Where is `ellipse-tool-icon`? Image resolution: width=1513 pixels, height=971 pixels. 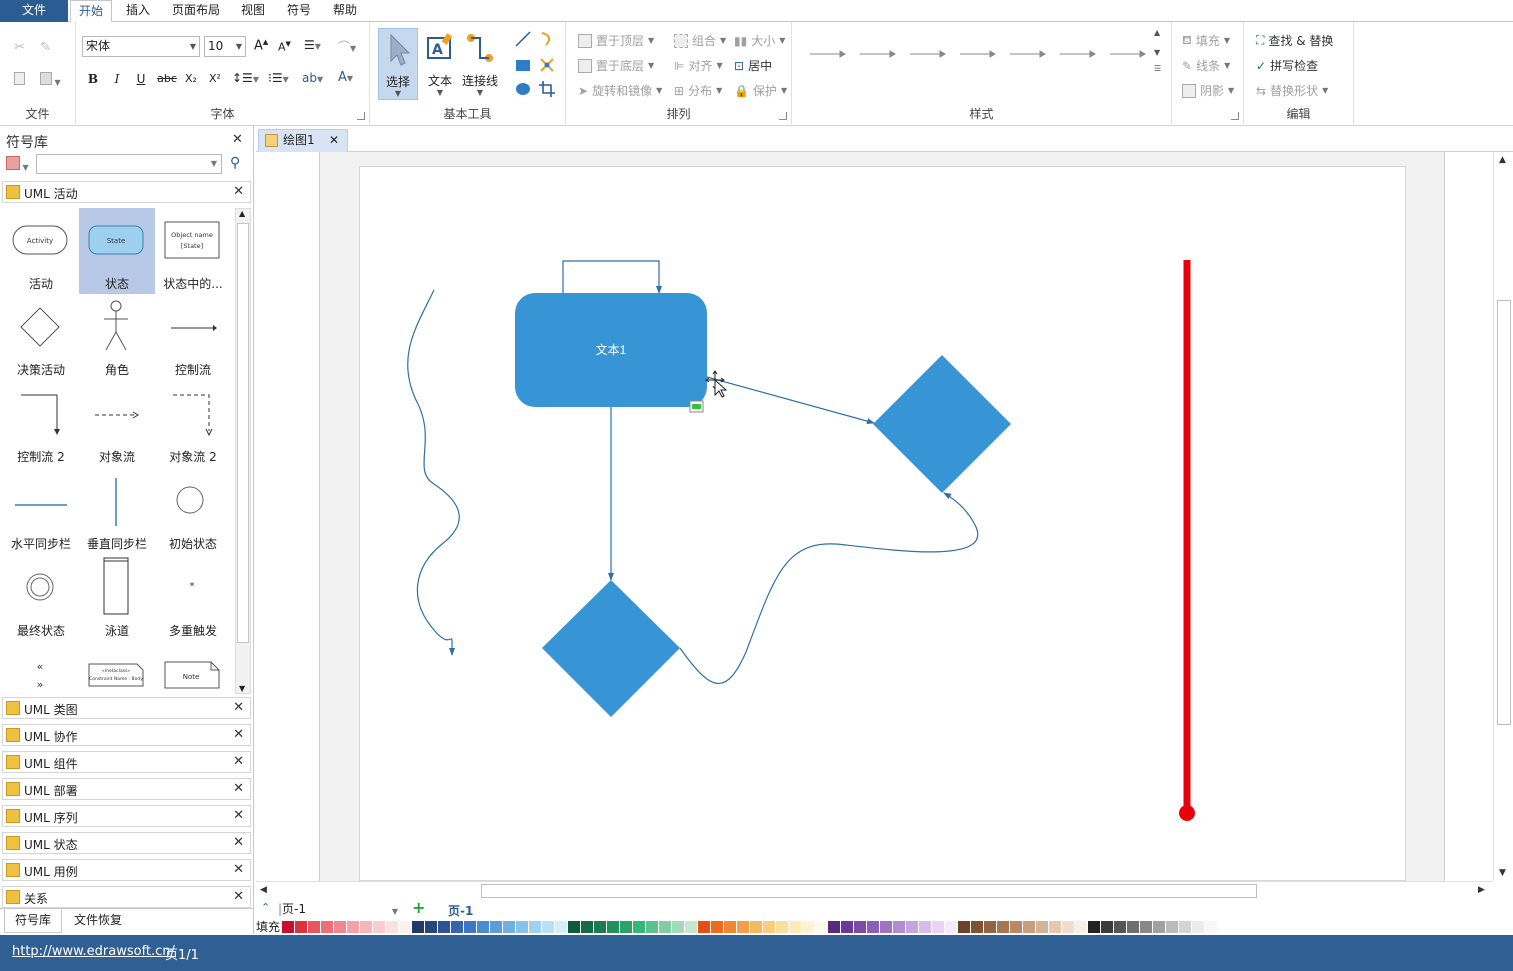 ellipse-tool-icon is located at coordinates (523, 90).